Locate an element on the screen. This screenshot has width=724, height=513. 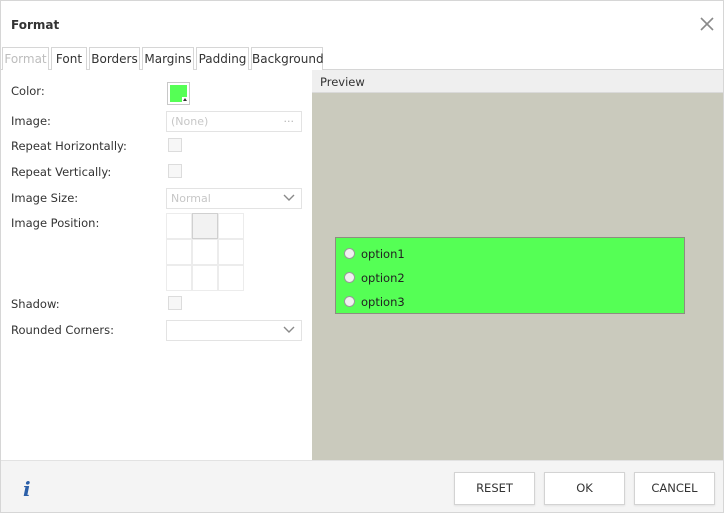
tab-background: Background is located at coordinates (287, 59).